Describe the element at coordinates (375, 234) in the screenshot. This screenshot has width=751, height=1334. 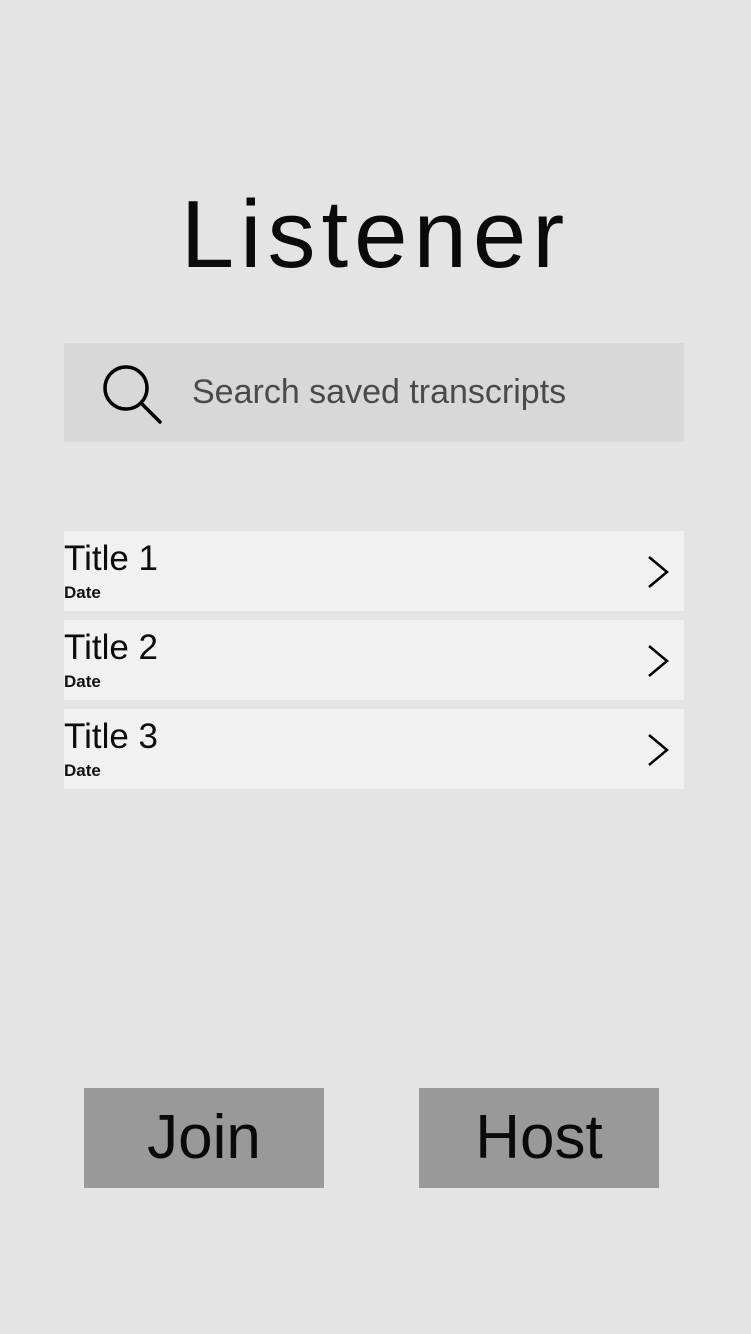
I see `page-title: Listener` at that location.